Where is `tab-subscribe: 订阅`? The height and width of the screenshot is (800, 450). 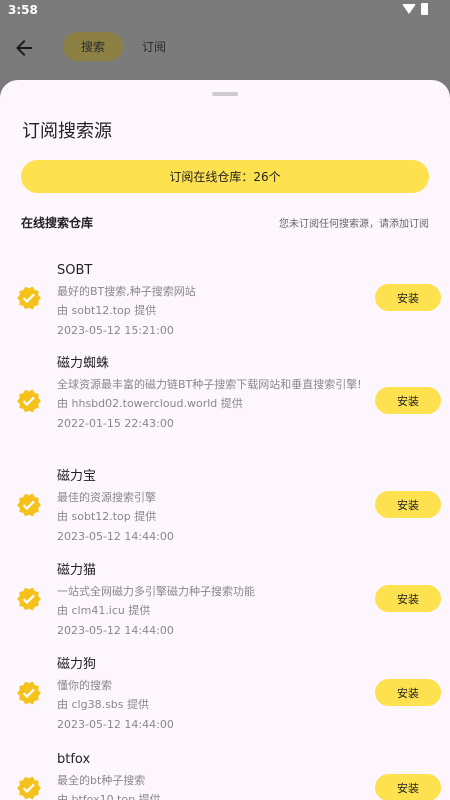
tab-subscribe: 订阅 is located at coordinates (154, 46).